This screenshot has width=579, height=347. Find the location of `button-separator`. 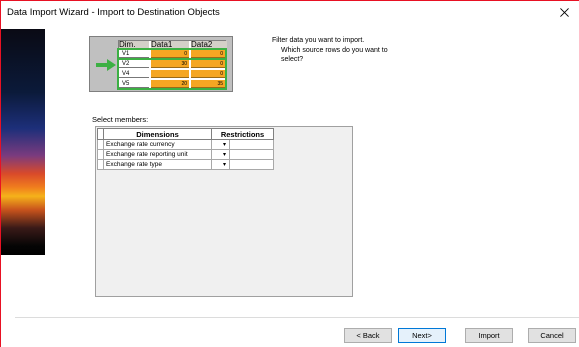

button-separator is located at coordinates (297, 317).